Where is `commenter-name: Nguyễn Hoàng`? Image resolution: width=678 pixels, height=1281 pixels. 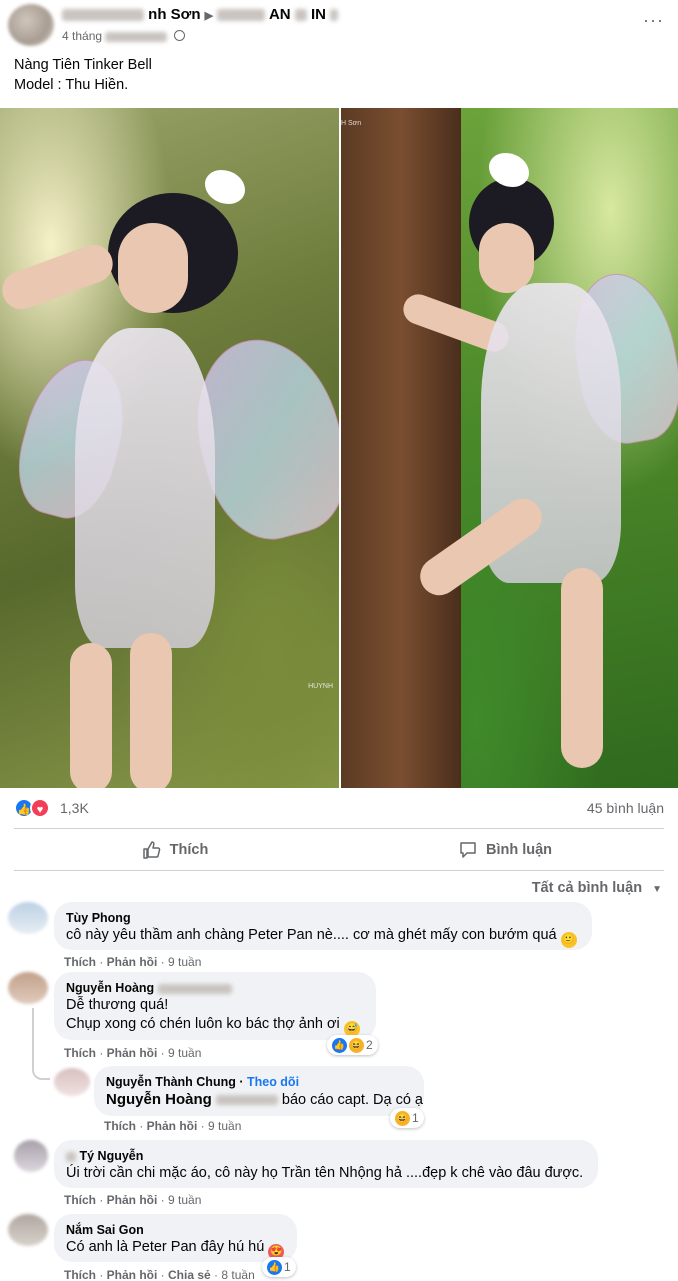 commenter-name: Nguyễn Hoàng is located at coordinates (110, 988).